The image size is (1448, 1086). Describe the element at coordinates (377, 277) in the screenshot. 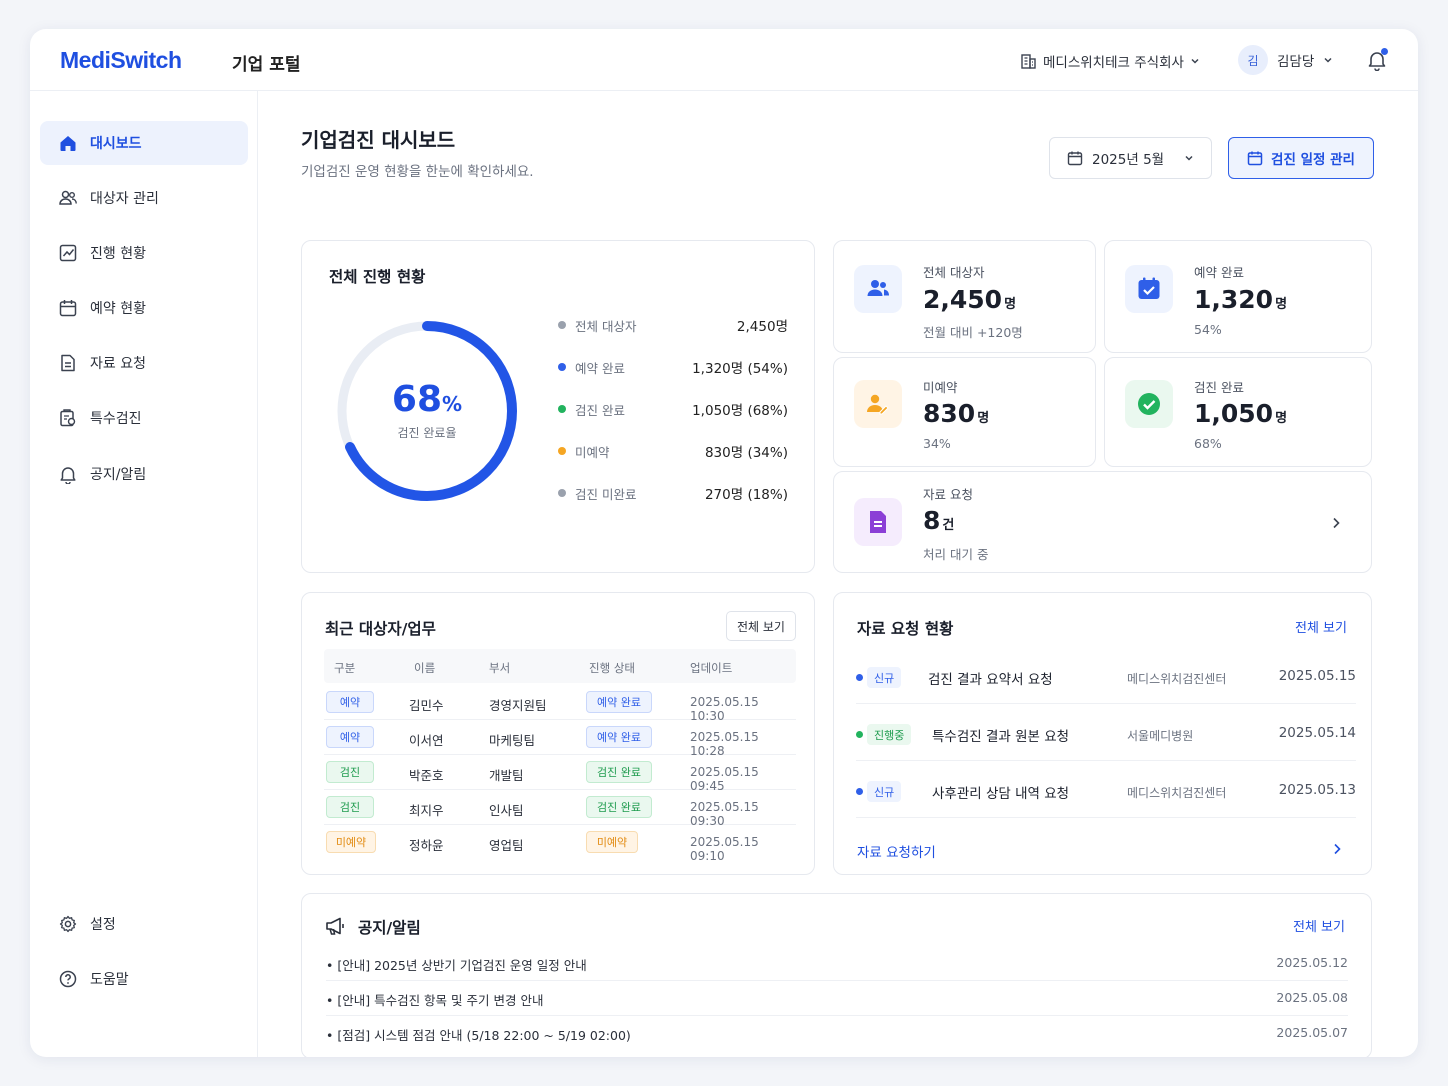

I see `card-title: 전체 진행 현황` at that location.